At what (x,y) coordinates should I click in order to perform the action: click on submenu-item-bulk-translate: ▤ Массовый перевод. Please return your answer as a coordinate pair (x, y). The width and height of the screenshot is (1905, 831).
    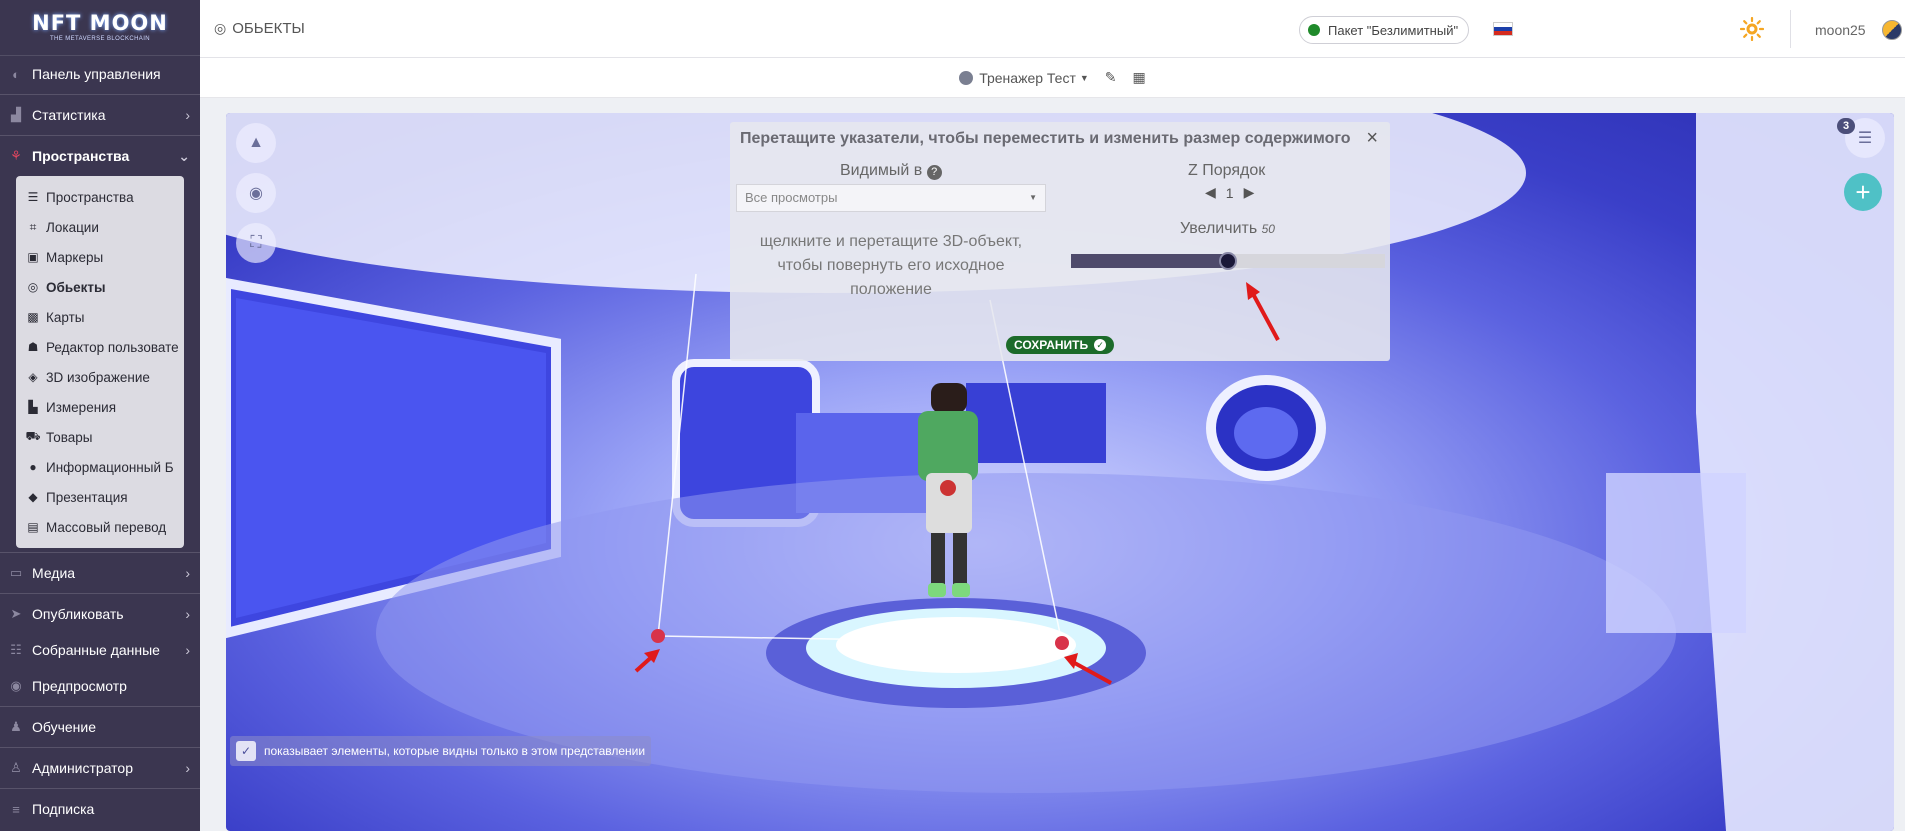
    Looking at the image, I should click on (100, 527).